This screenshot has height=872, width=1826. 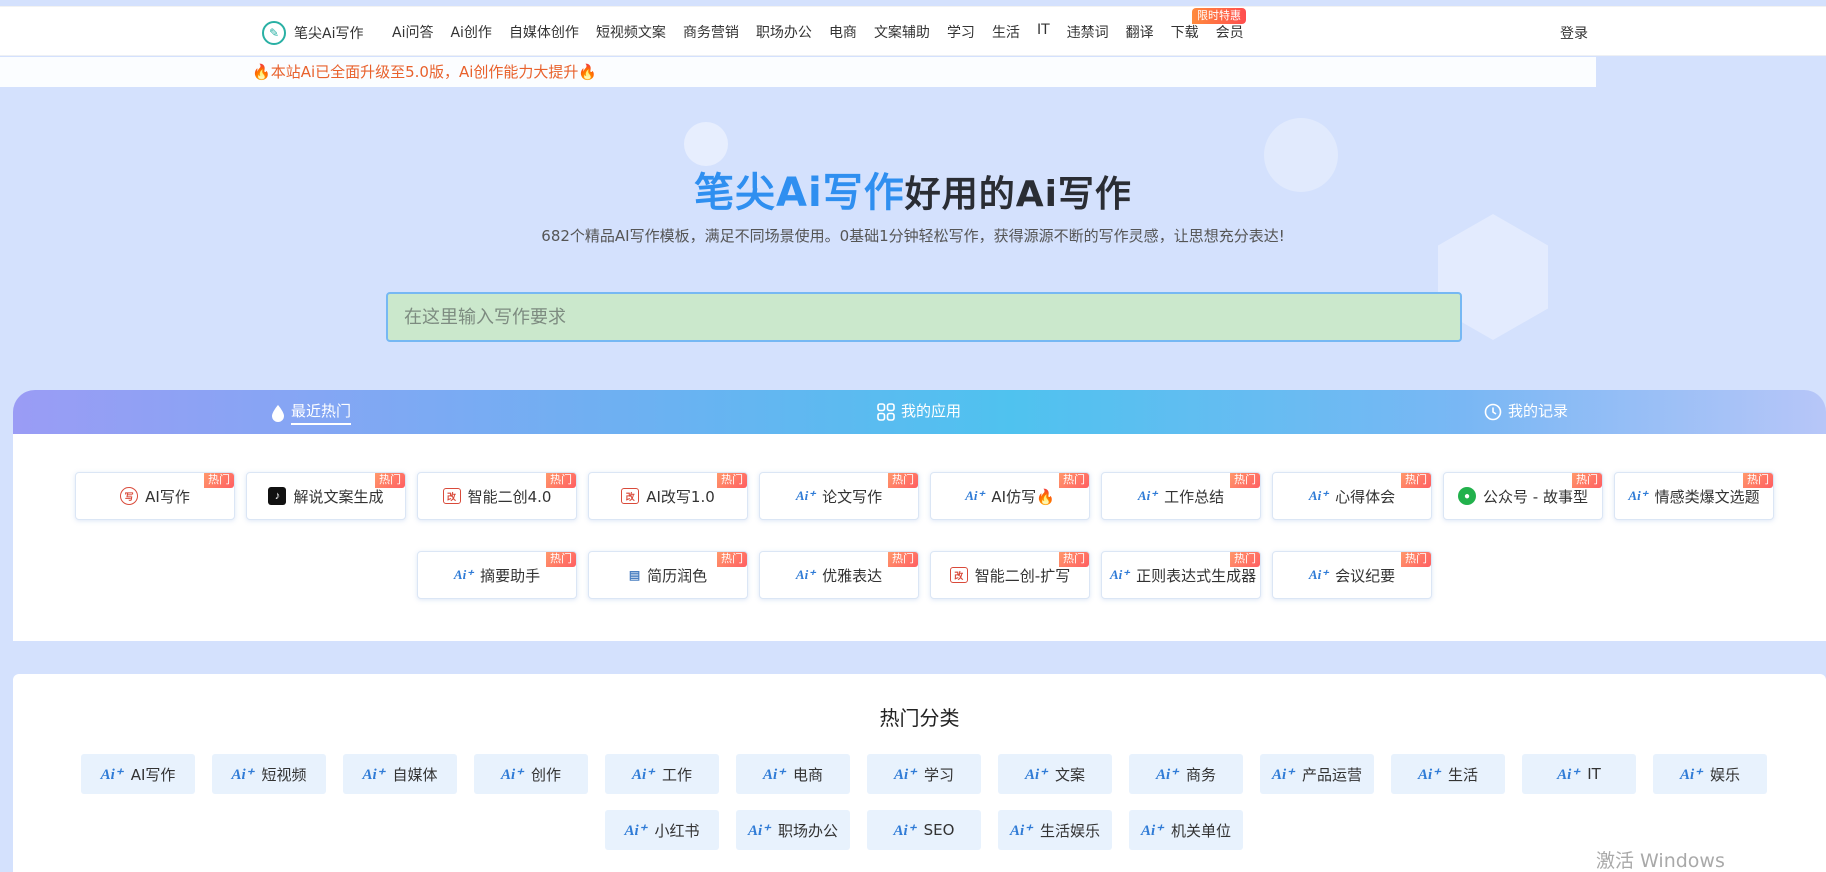 I want to click on app-card-ai-imitate: Ai⁺ AI仿写🔥 热门, so click(x=1010, y=496).